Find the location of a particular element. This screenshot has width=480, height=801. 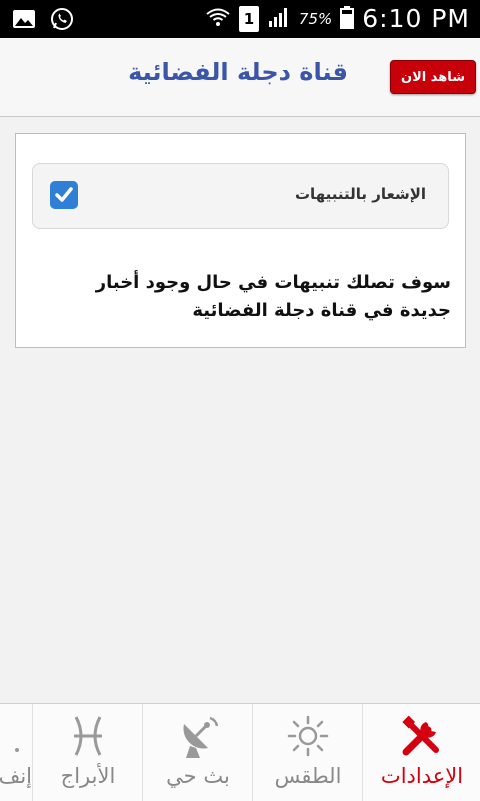

tab-label: بث حي is located at coordinates (198, 776).